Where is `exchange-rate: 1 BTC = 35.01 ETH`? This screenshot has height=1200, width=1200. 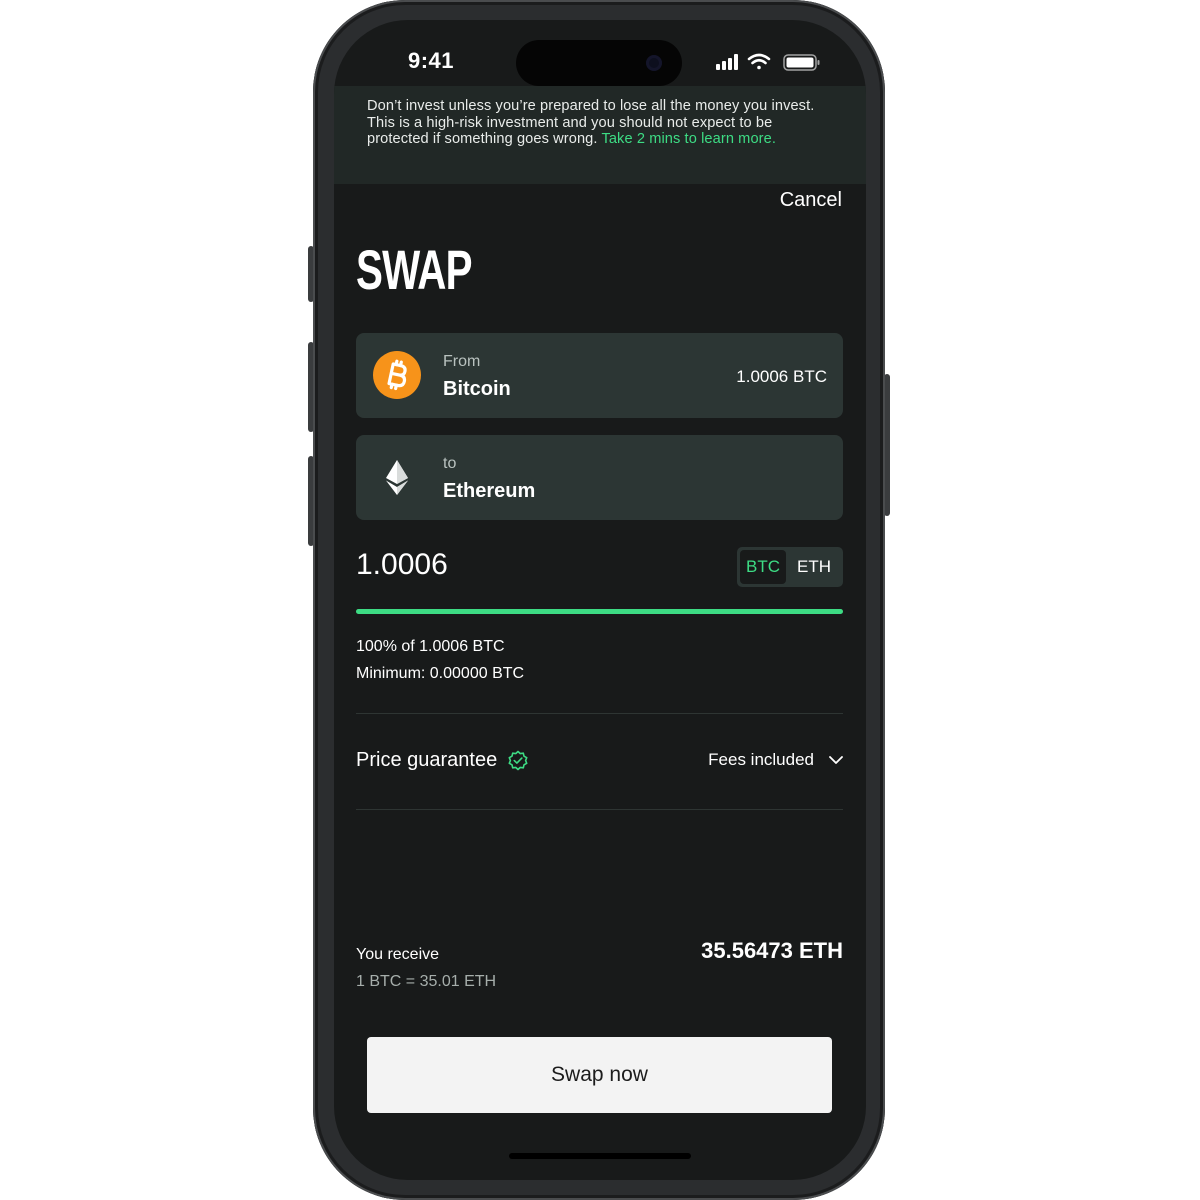 exchange-rate: 1 BTC = 35.01 ETH is located at coordinates (426, 981).